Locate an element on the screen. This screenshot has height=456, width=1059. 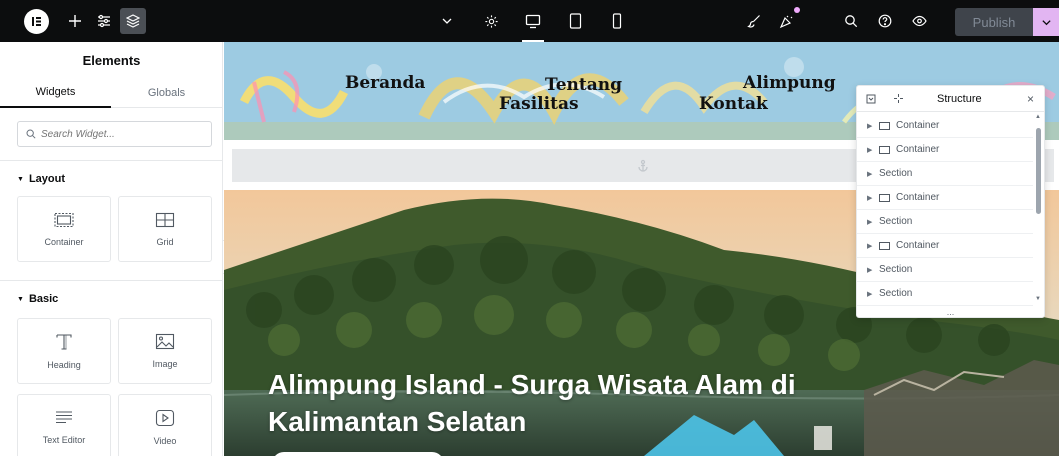
widget-container: Container is located at coordinates (64, 229).